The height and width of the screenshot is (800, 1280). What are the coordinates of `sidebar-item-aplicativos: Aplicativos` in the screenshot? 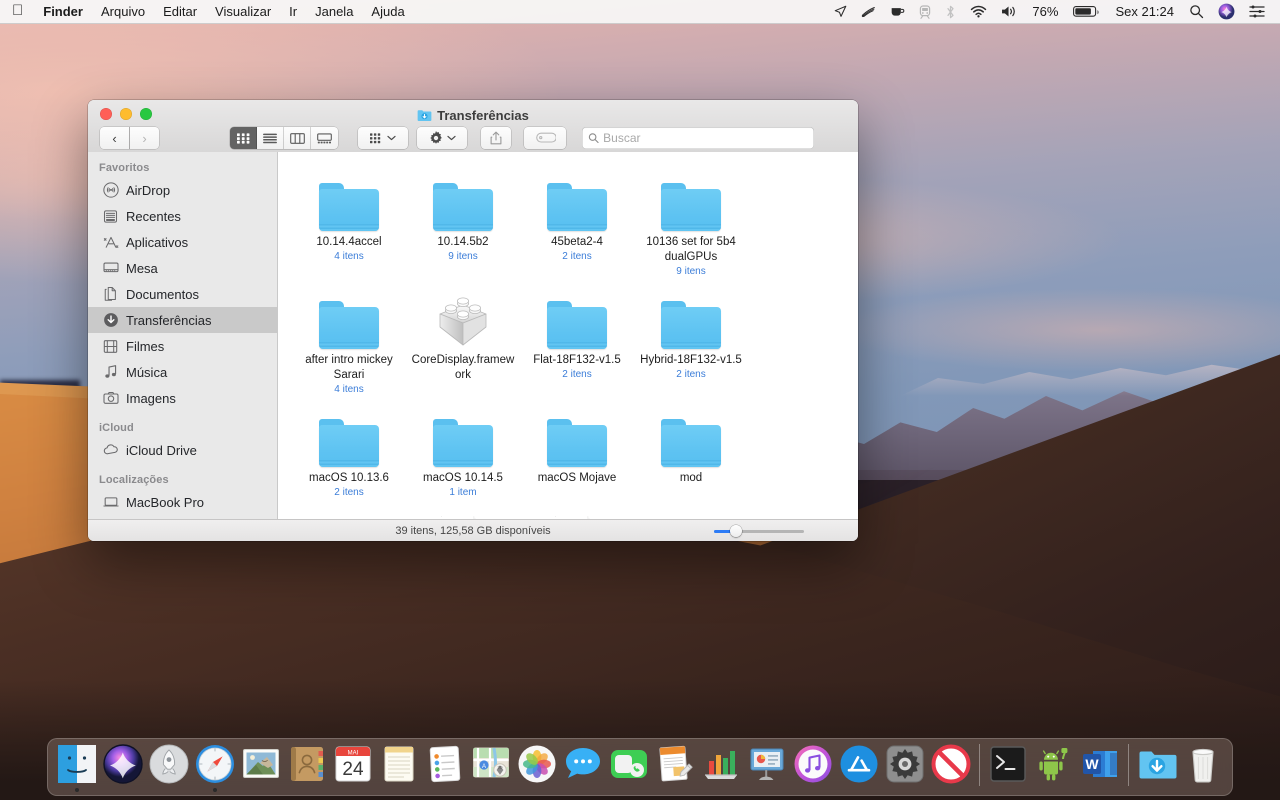 It's located at (182, 242).